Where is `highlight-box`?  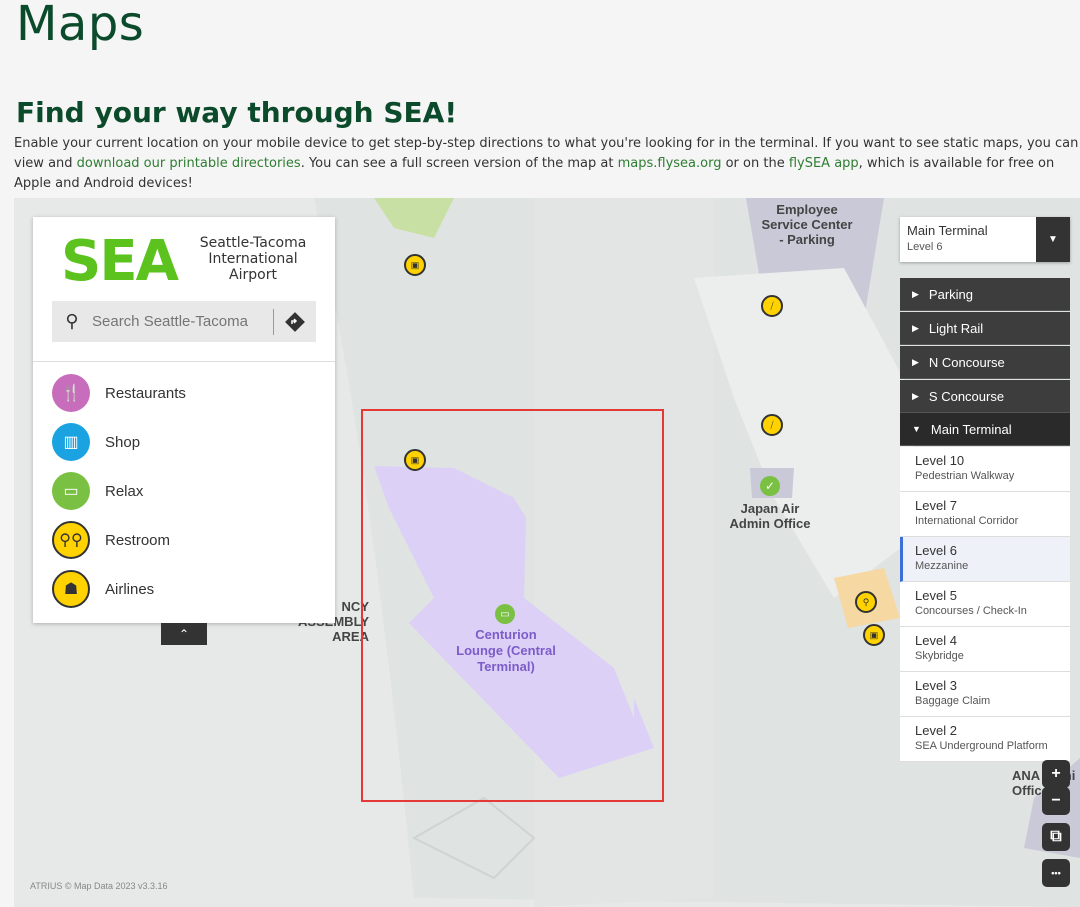
highlight-box is located at coordinates (512, 605).